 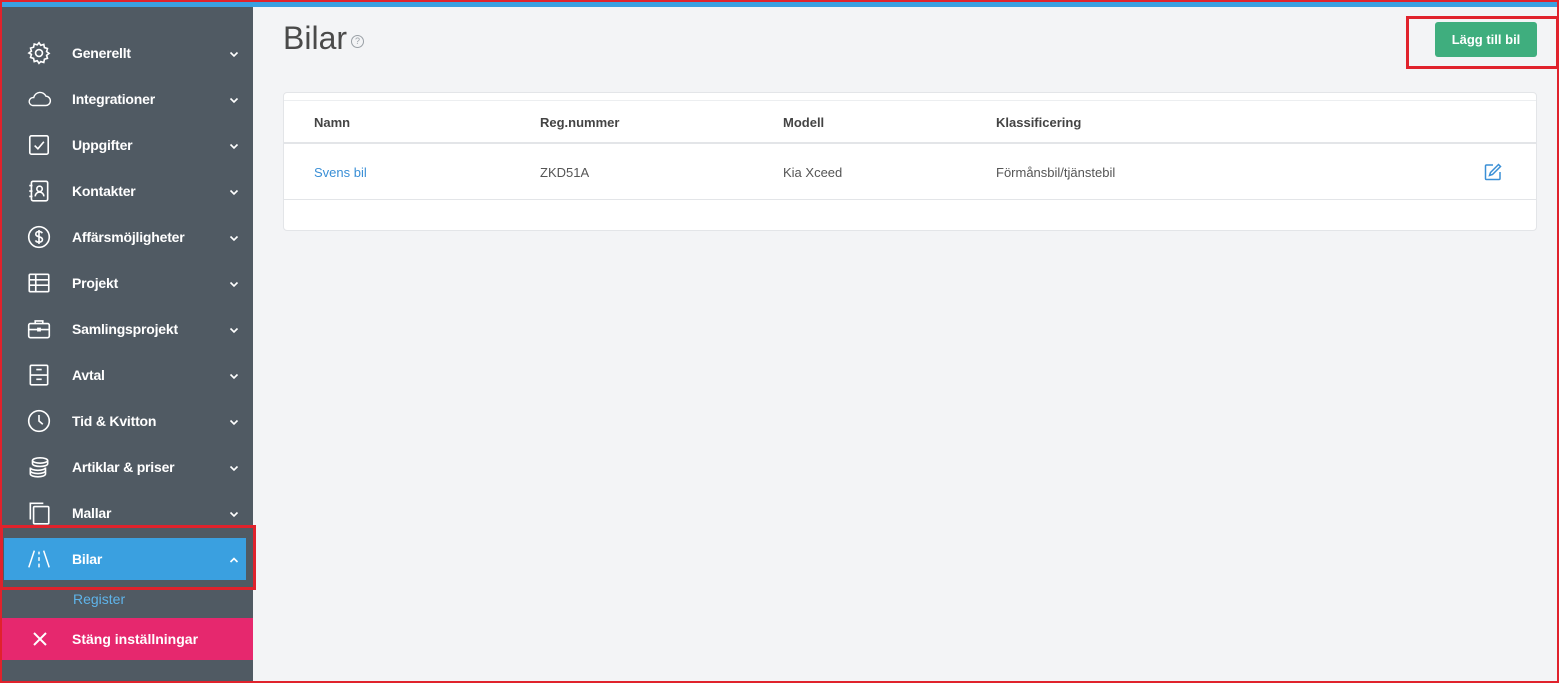 I want to click on sidebar-subitem-register: Register, so click(x=99, y=599).